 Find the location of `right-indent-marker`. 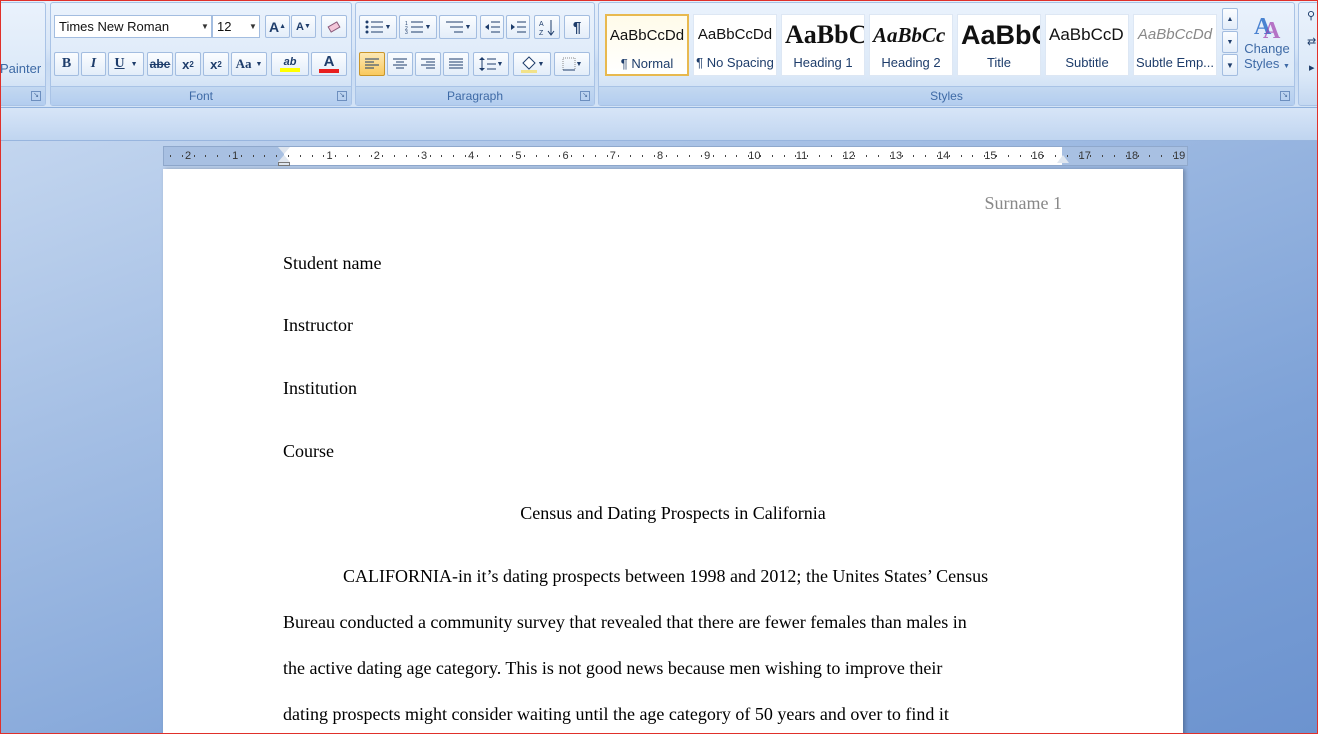

right-indent-marker is located at coordinates (1063, 159).